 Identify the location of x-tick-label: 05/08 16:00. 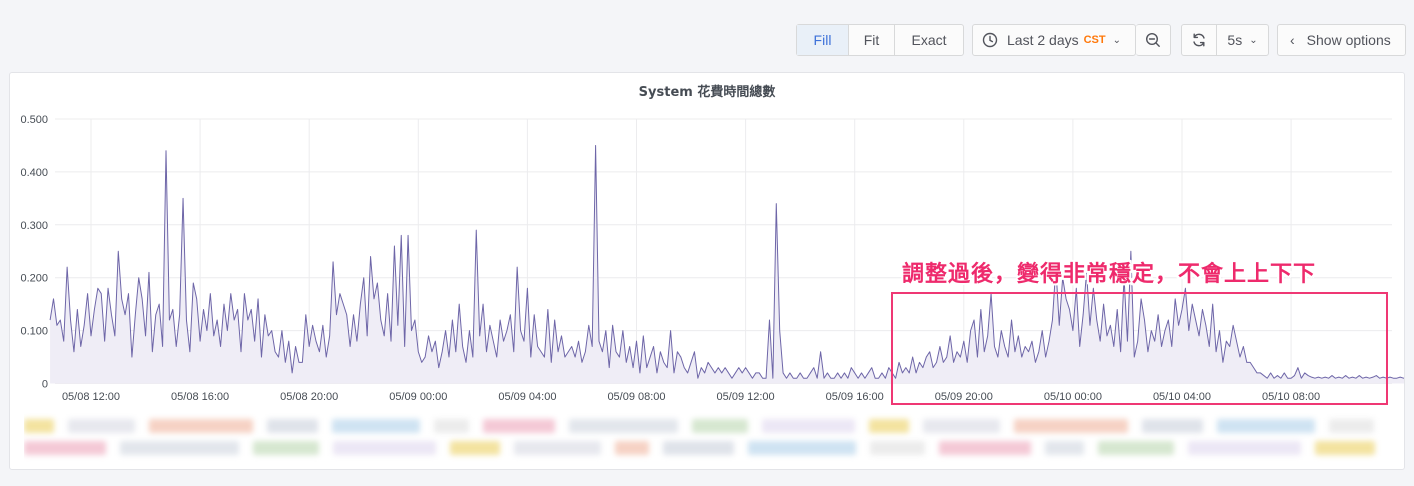
(200, 397).